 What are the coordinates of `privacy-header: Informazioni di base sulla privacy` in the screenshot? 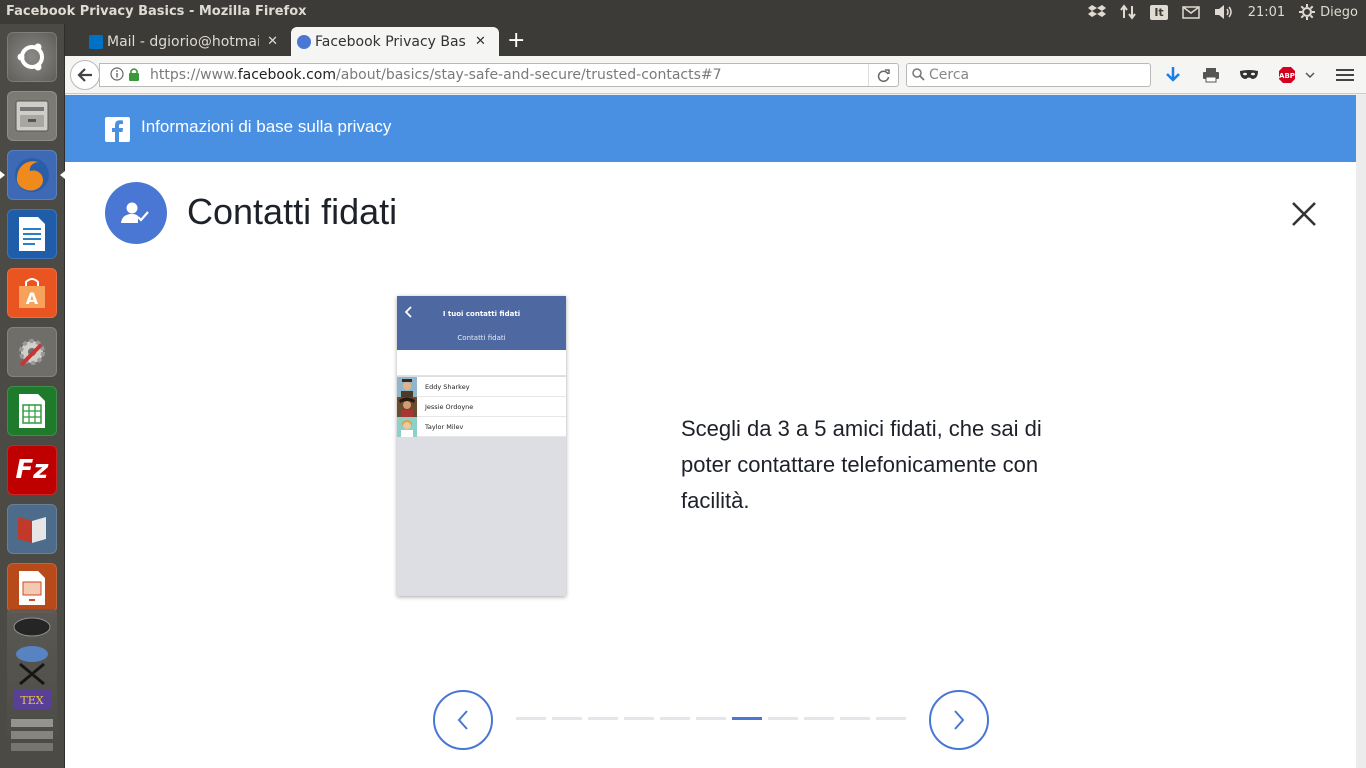 It's located at (710, 128).